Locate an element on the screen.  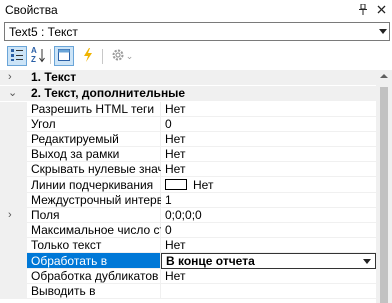
property-row: Обработка дубликатов Нет is located at coordinates (188, 276).